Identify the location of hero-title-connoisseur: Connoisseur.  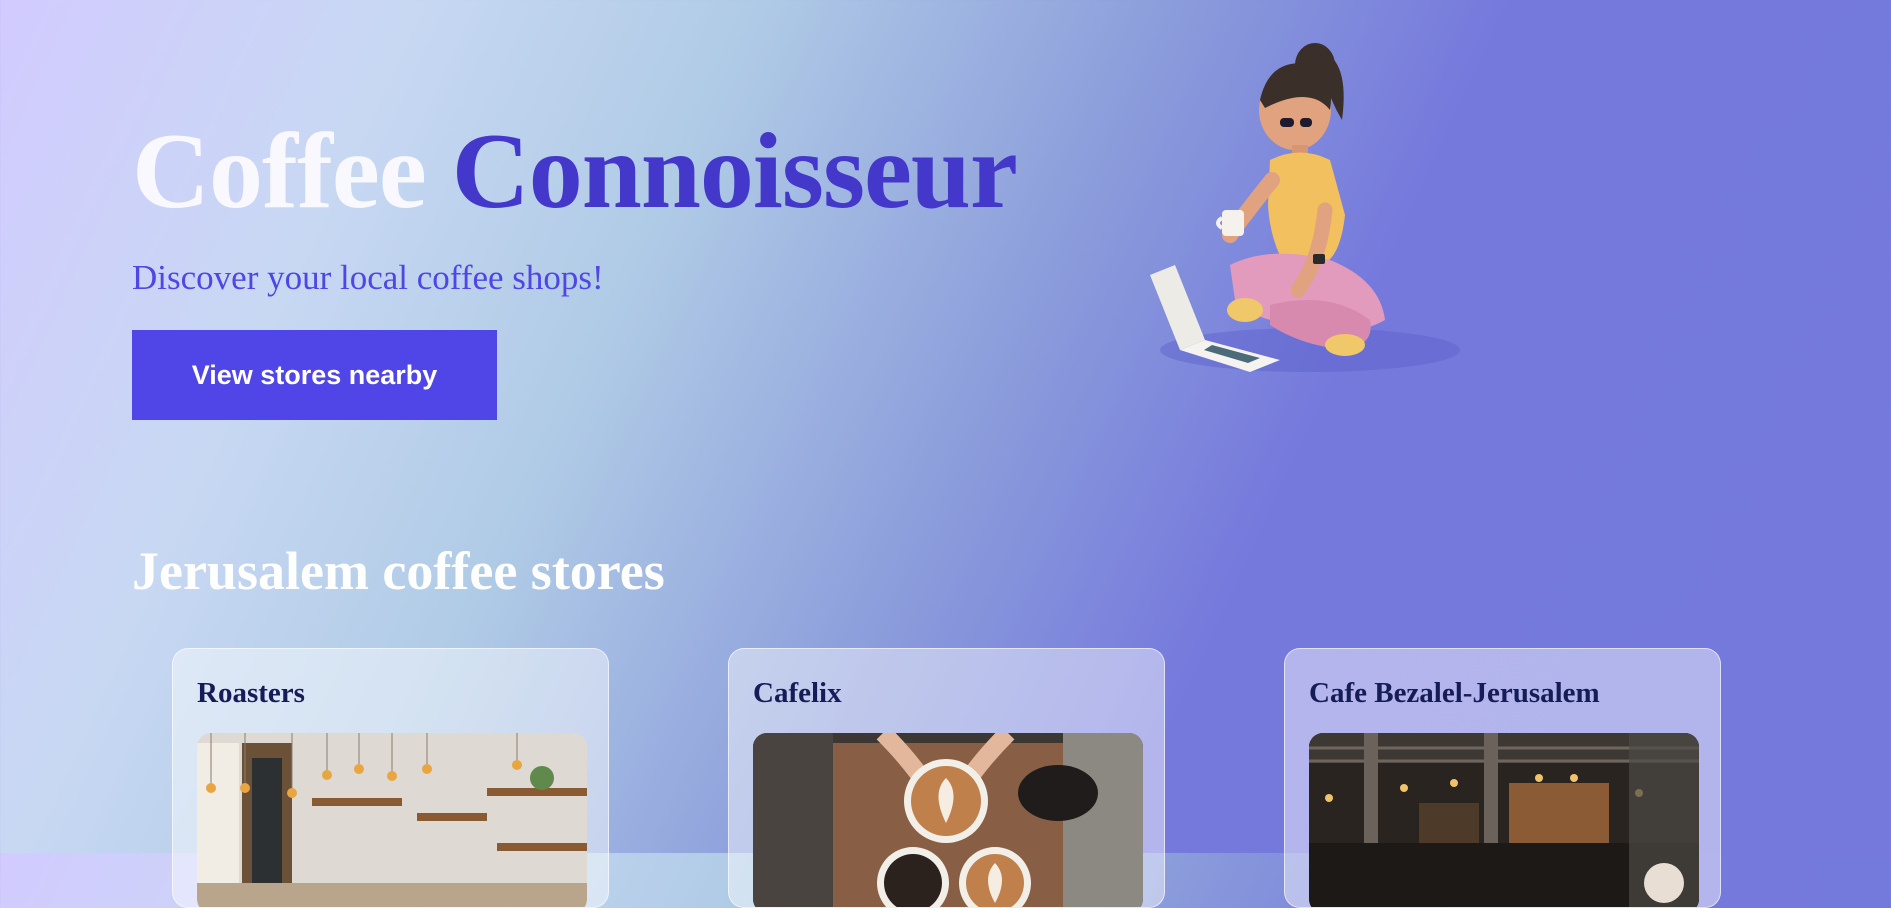
(734, 171).